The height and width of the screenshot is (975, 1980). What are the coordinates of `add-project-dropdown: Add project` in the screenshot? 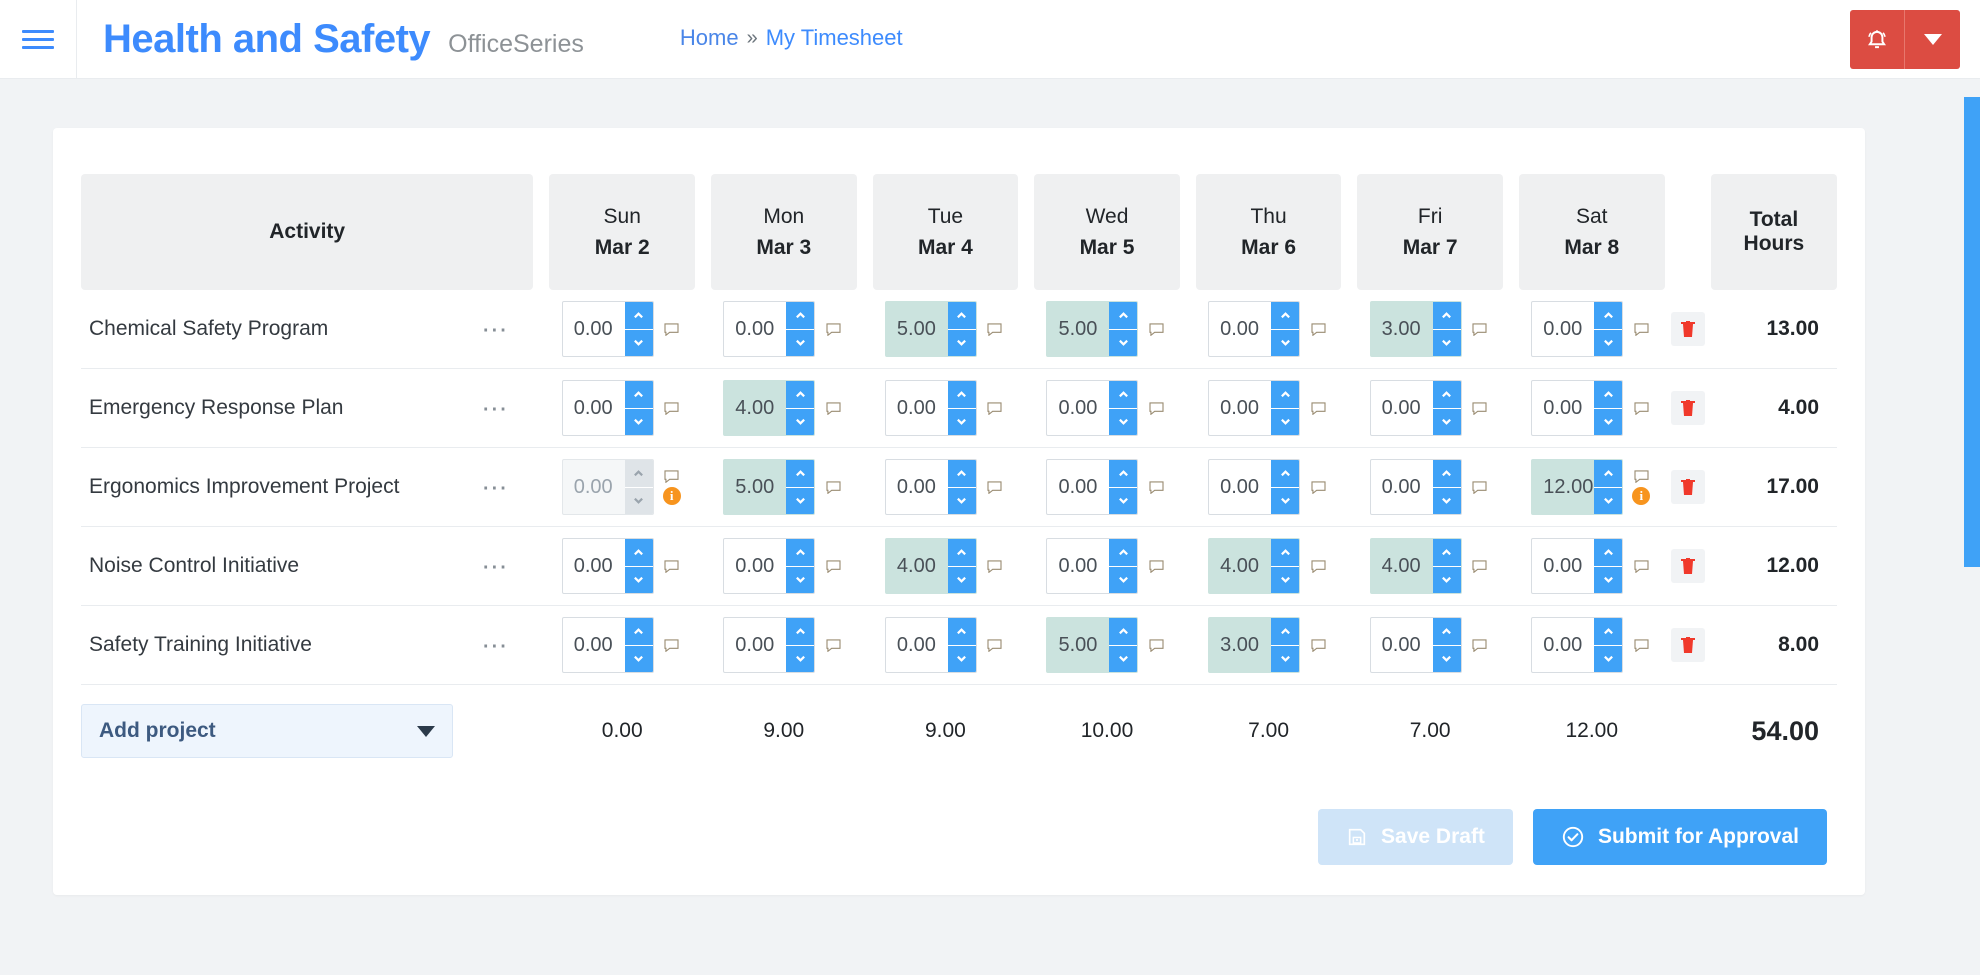 It's located at (267, 731).